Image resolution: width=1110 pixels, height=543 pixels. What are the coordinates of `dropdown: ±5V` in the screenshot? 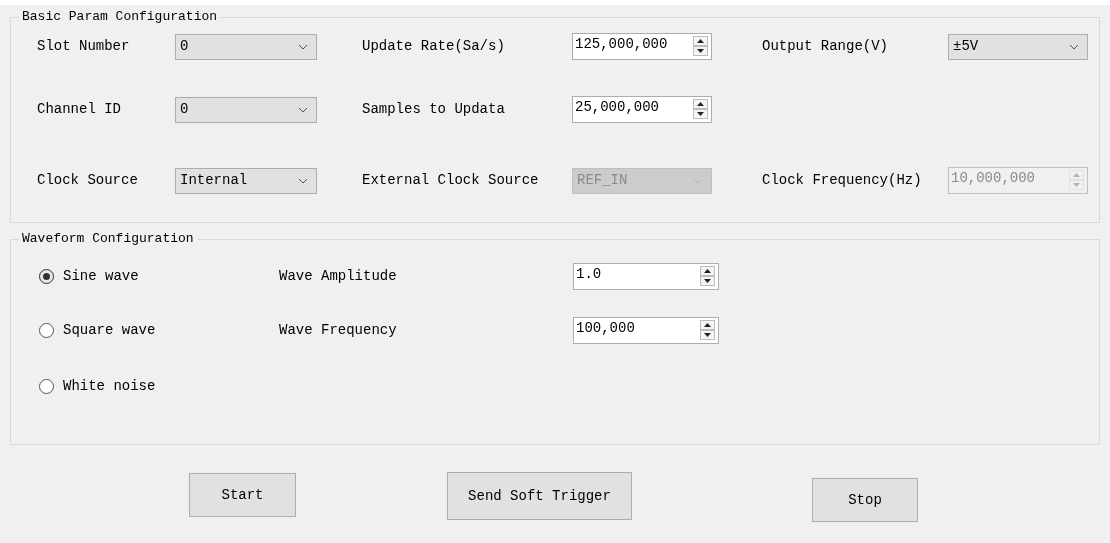 It's located at (1018, 46).